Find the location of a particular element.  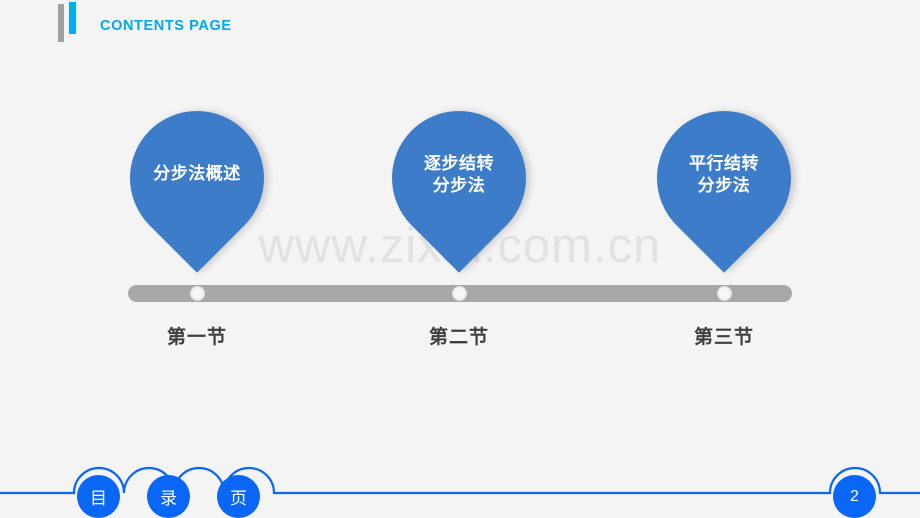

page-number-badge: 2 is located at coordinates (854, 496).